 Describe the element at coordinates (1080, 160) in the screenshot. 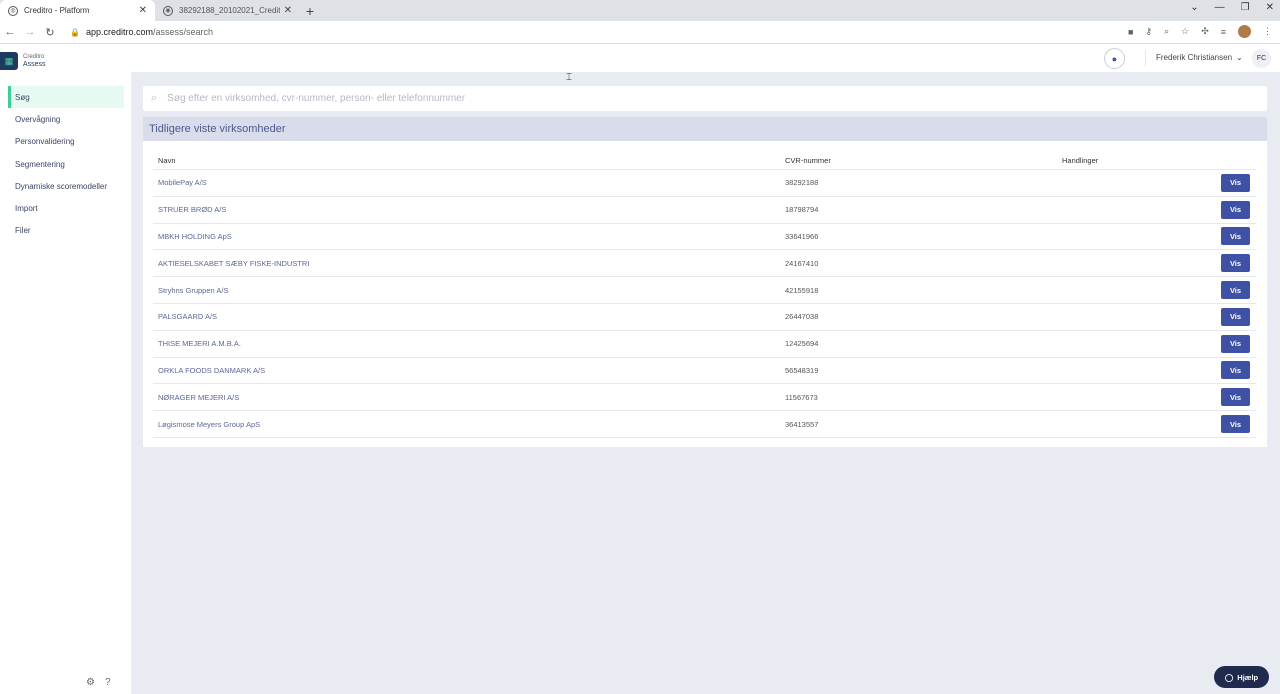

I see `column-header-actions: Handlinger` at that location.